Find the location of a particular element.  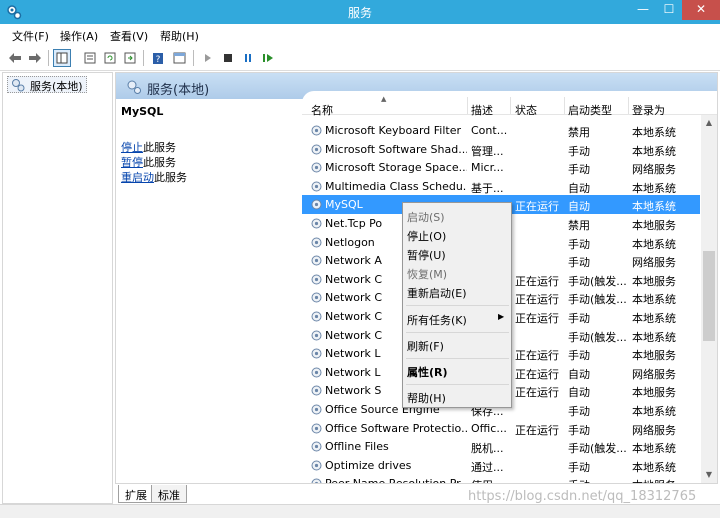

maximize-button: ☐ is located at coordinates (669, 10).